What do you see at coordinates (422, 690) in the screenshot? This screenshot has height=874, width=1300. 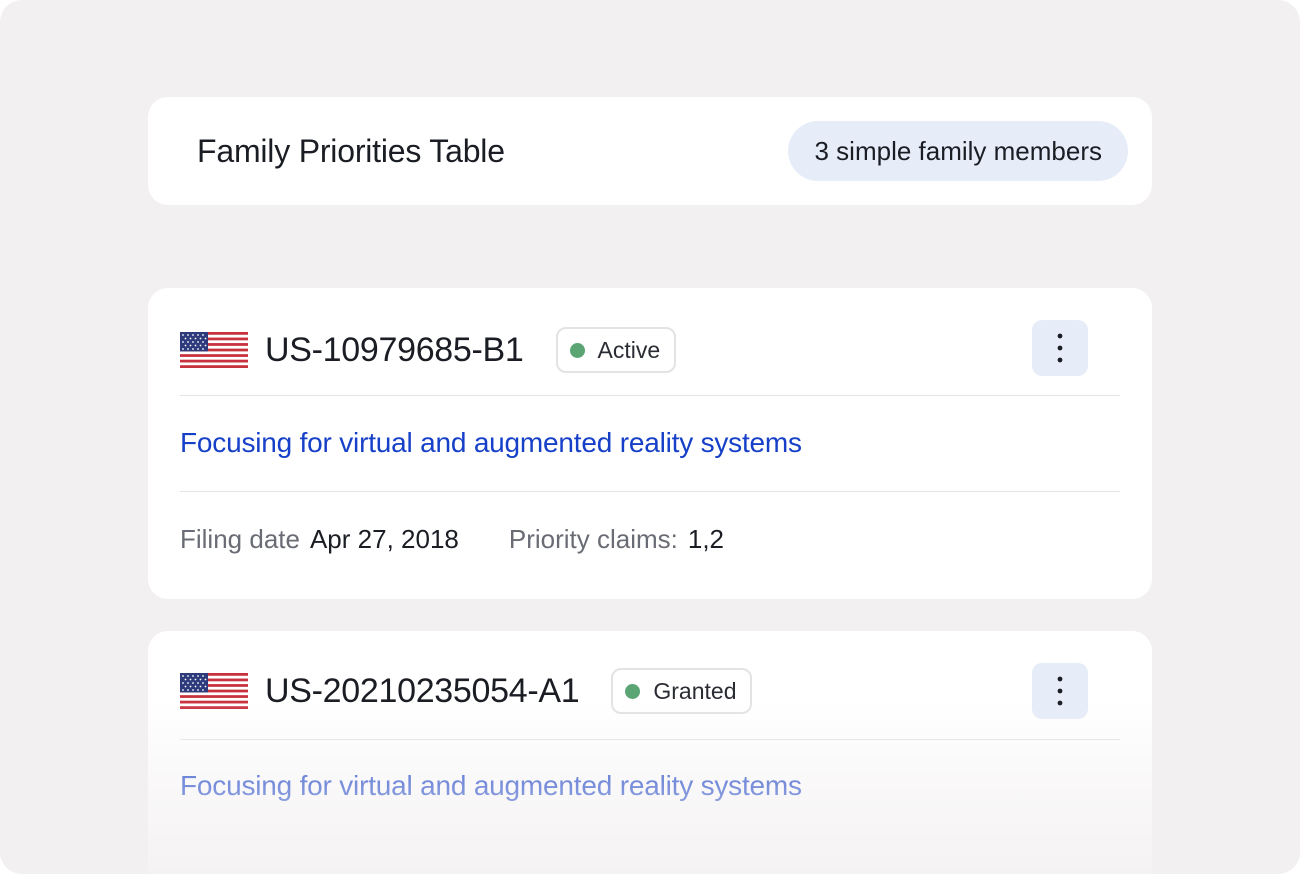 I see `patent-number: US-20210235054-A1` at bounding box center [422, 690].